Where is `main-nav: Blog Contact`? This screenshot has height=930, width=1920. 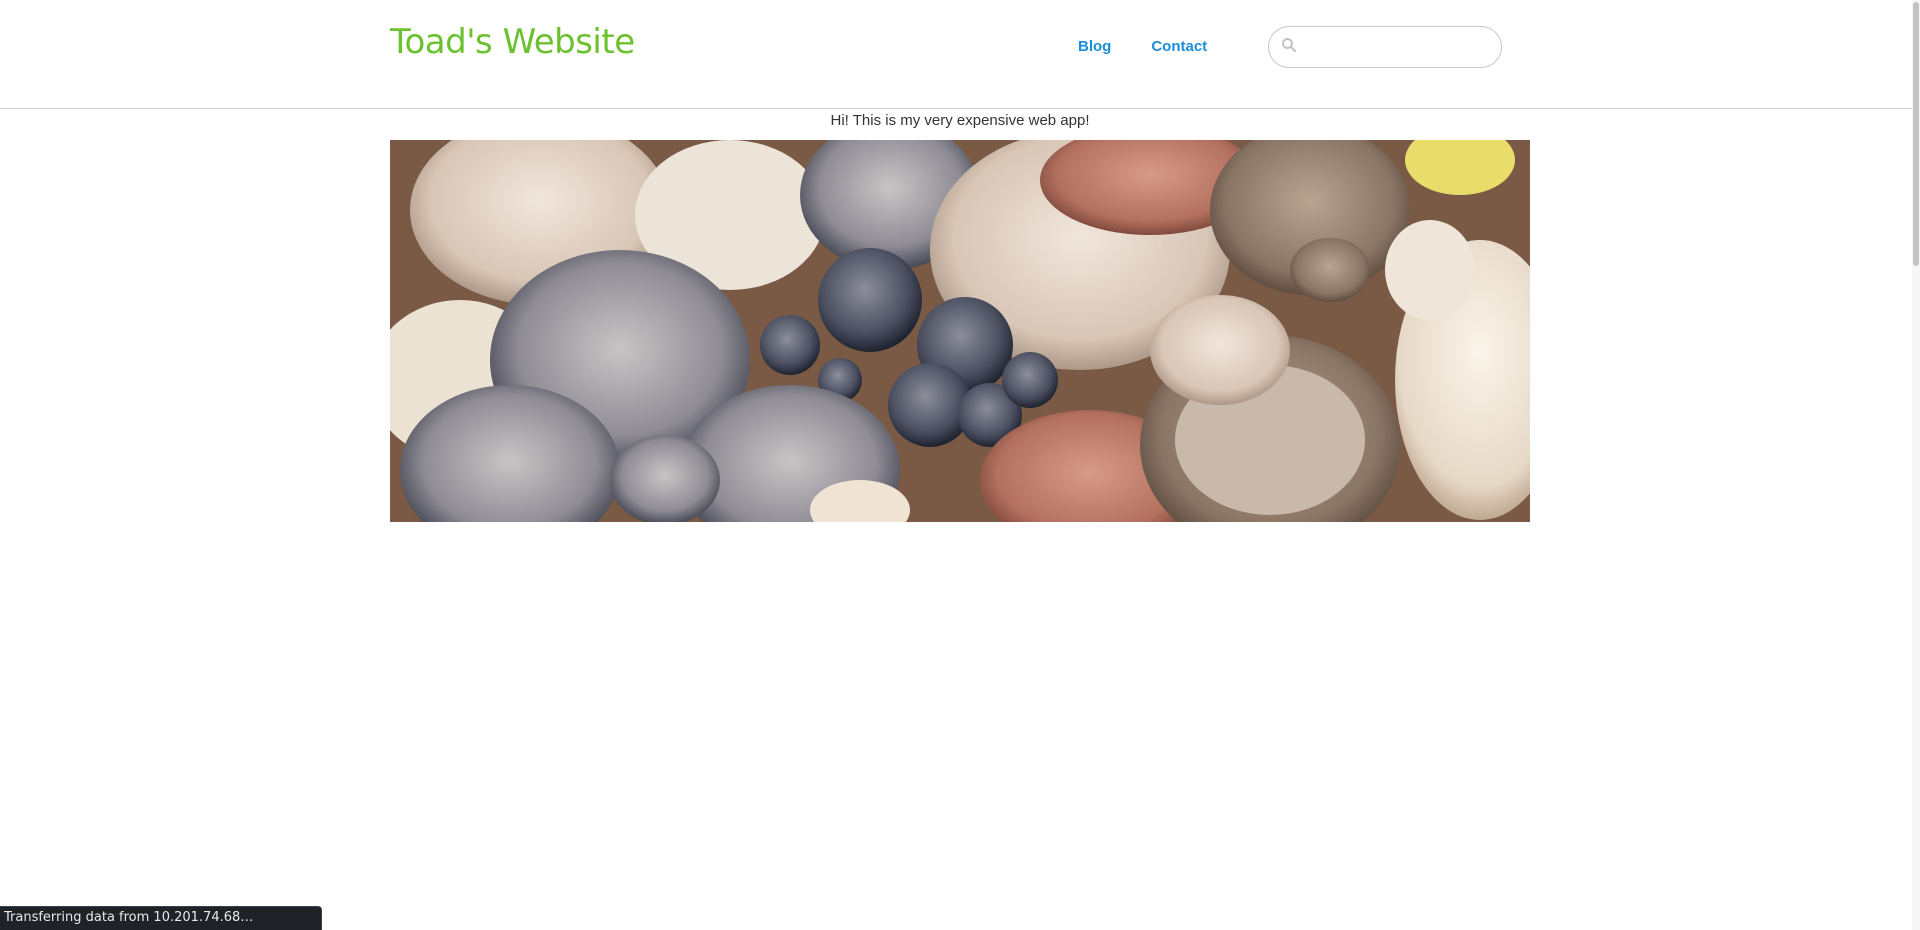
main-nav: Blog Contact is located at coordinates (1142, 46).